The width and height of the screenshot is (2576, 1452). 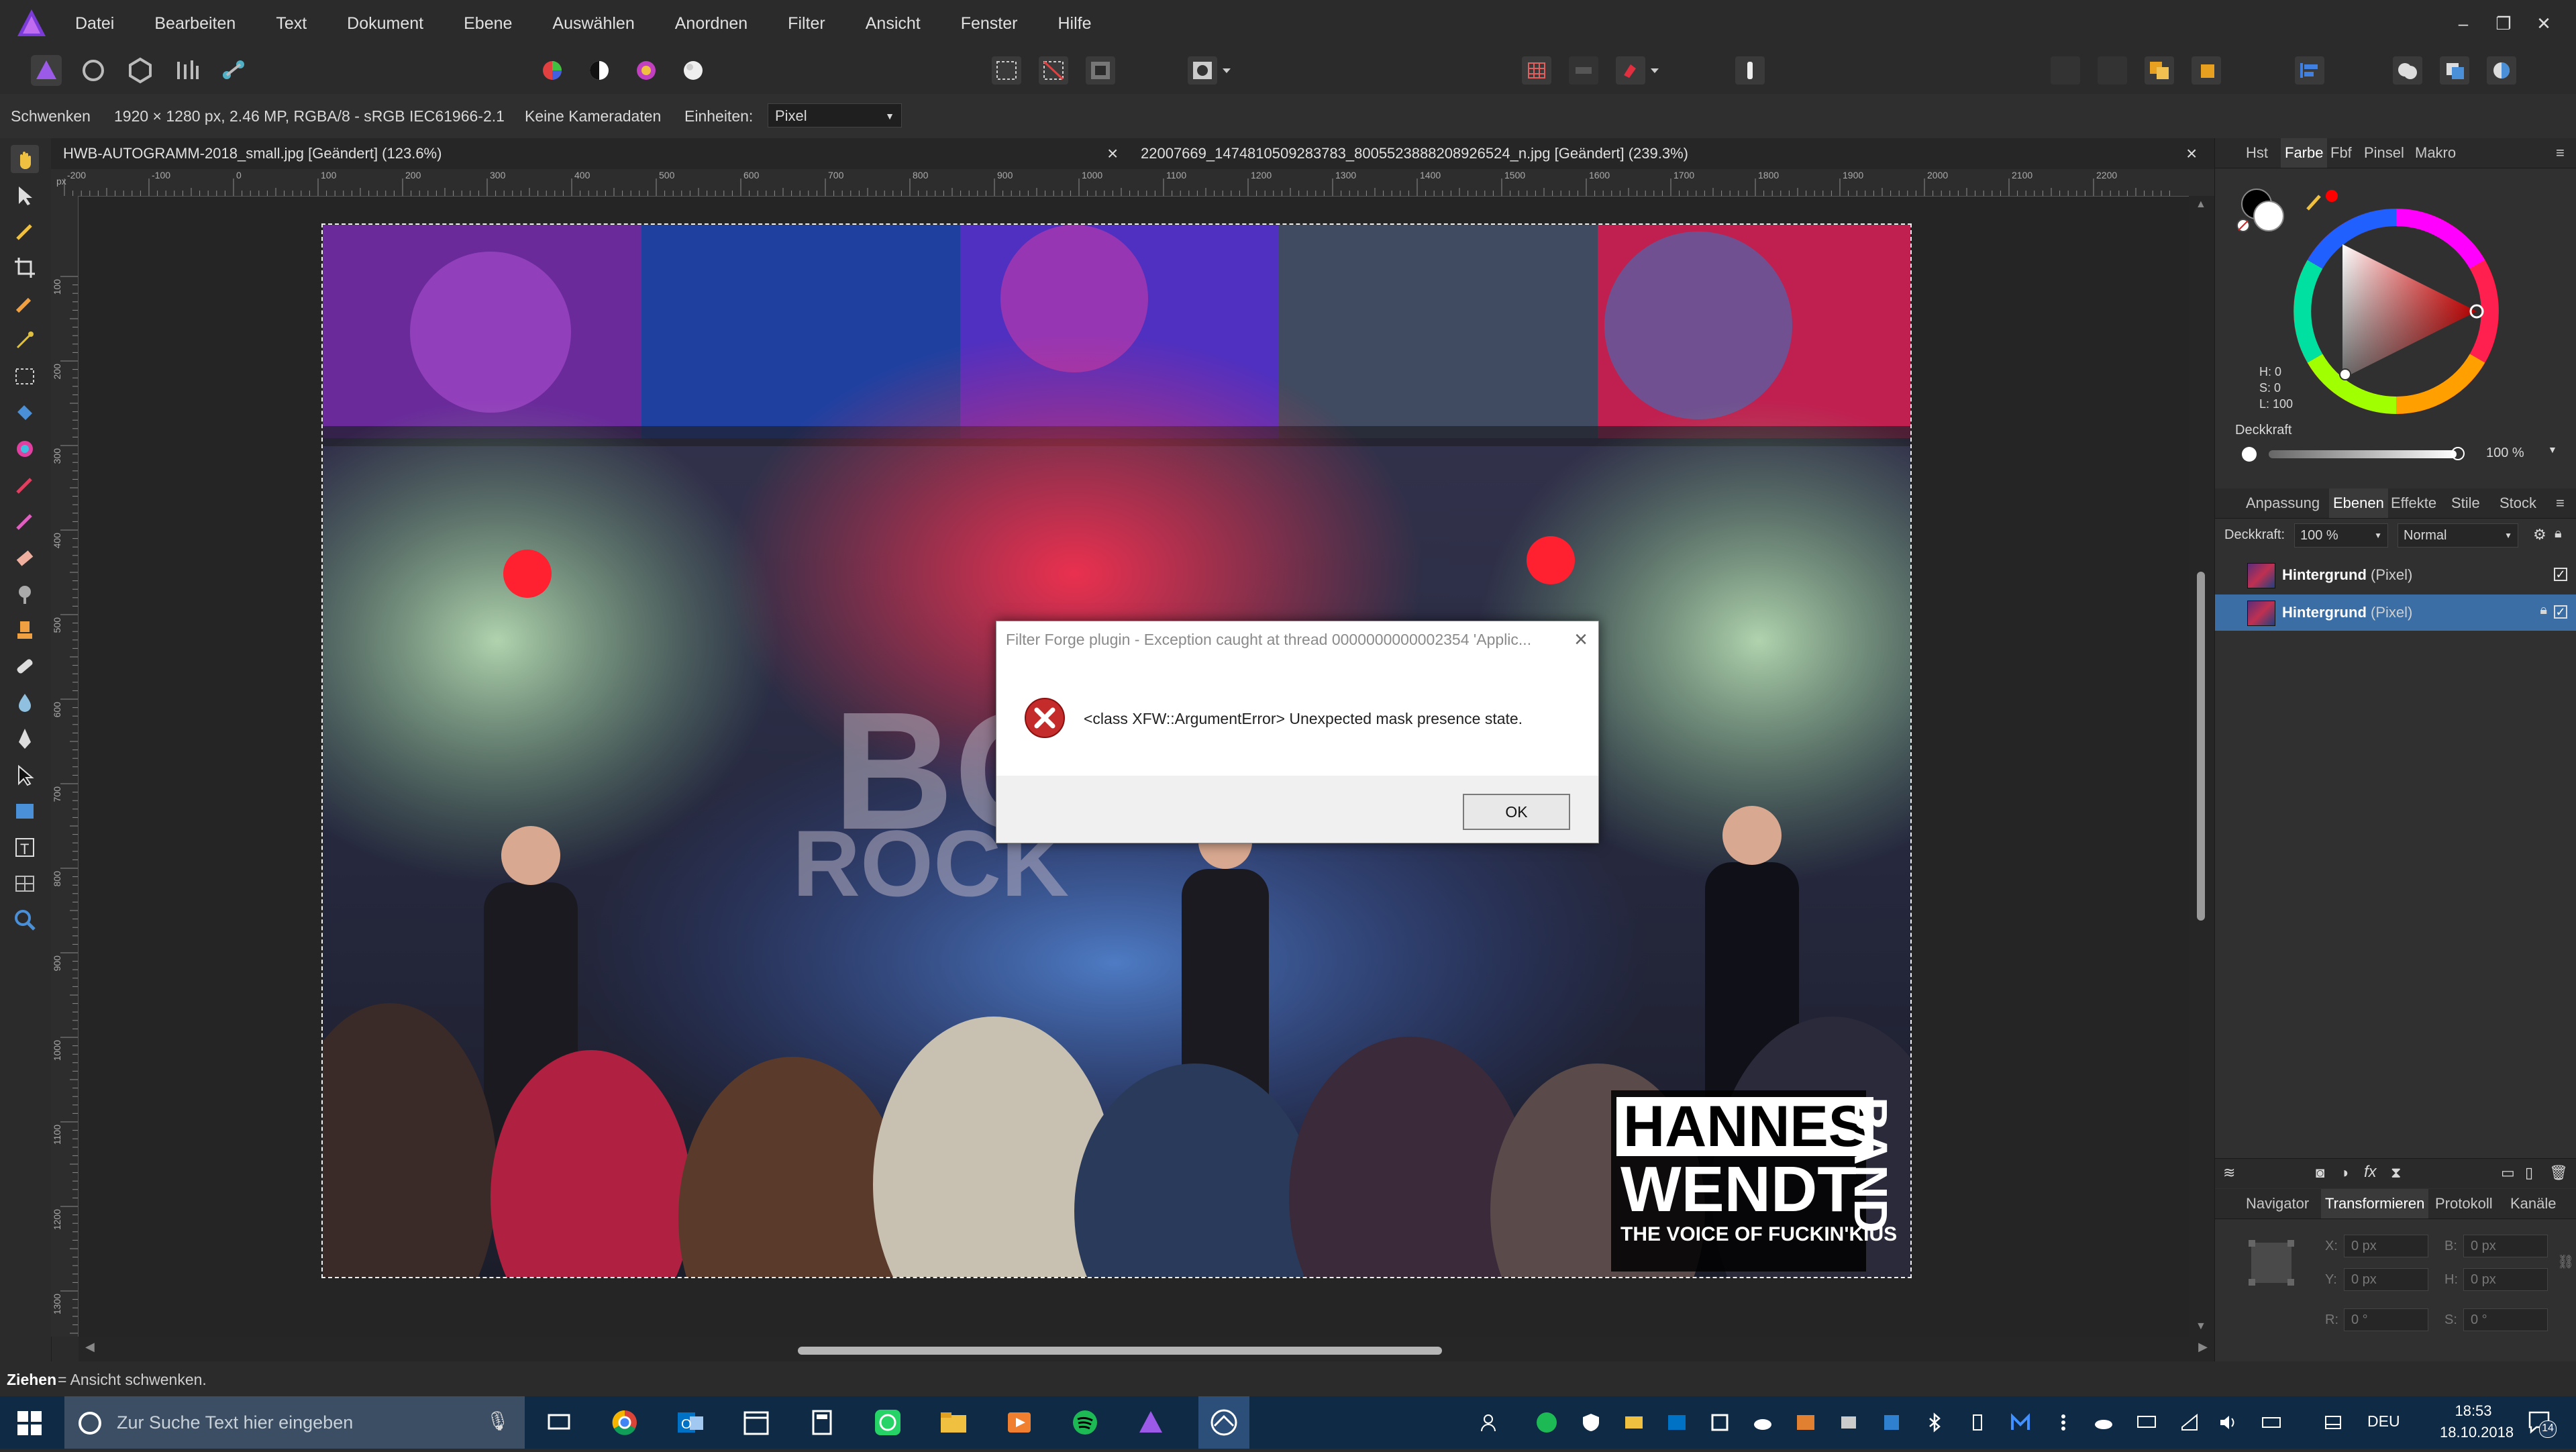 What do you see at coordinates (1655, 71) in the screenshot?
I see `snapping-dropdown-icon` at bounding box center [1655, 71].